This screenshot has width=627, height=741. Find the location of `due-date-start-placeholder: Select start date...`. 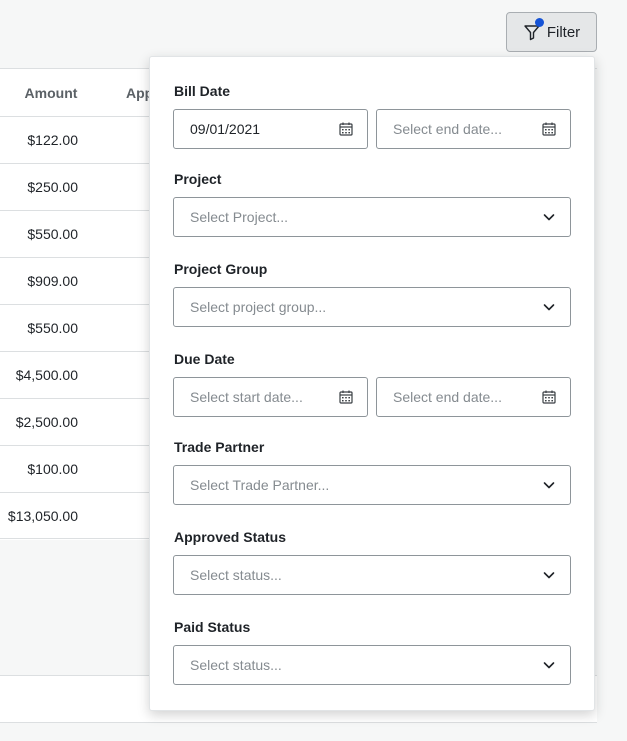

due-date-start-placeholder: Select start date... is located at coordinates (246, 397).